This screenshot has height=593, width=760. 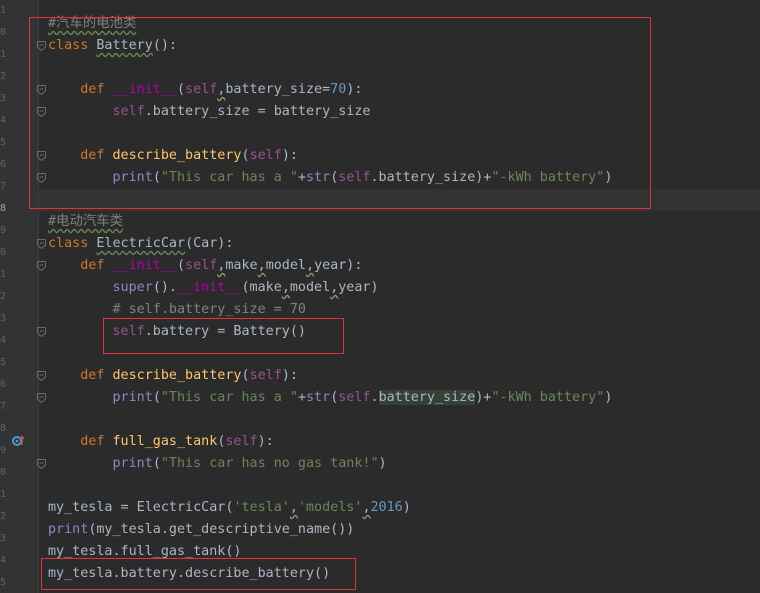 I want to click on code-token: +, so click(x=301, y=397).